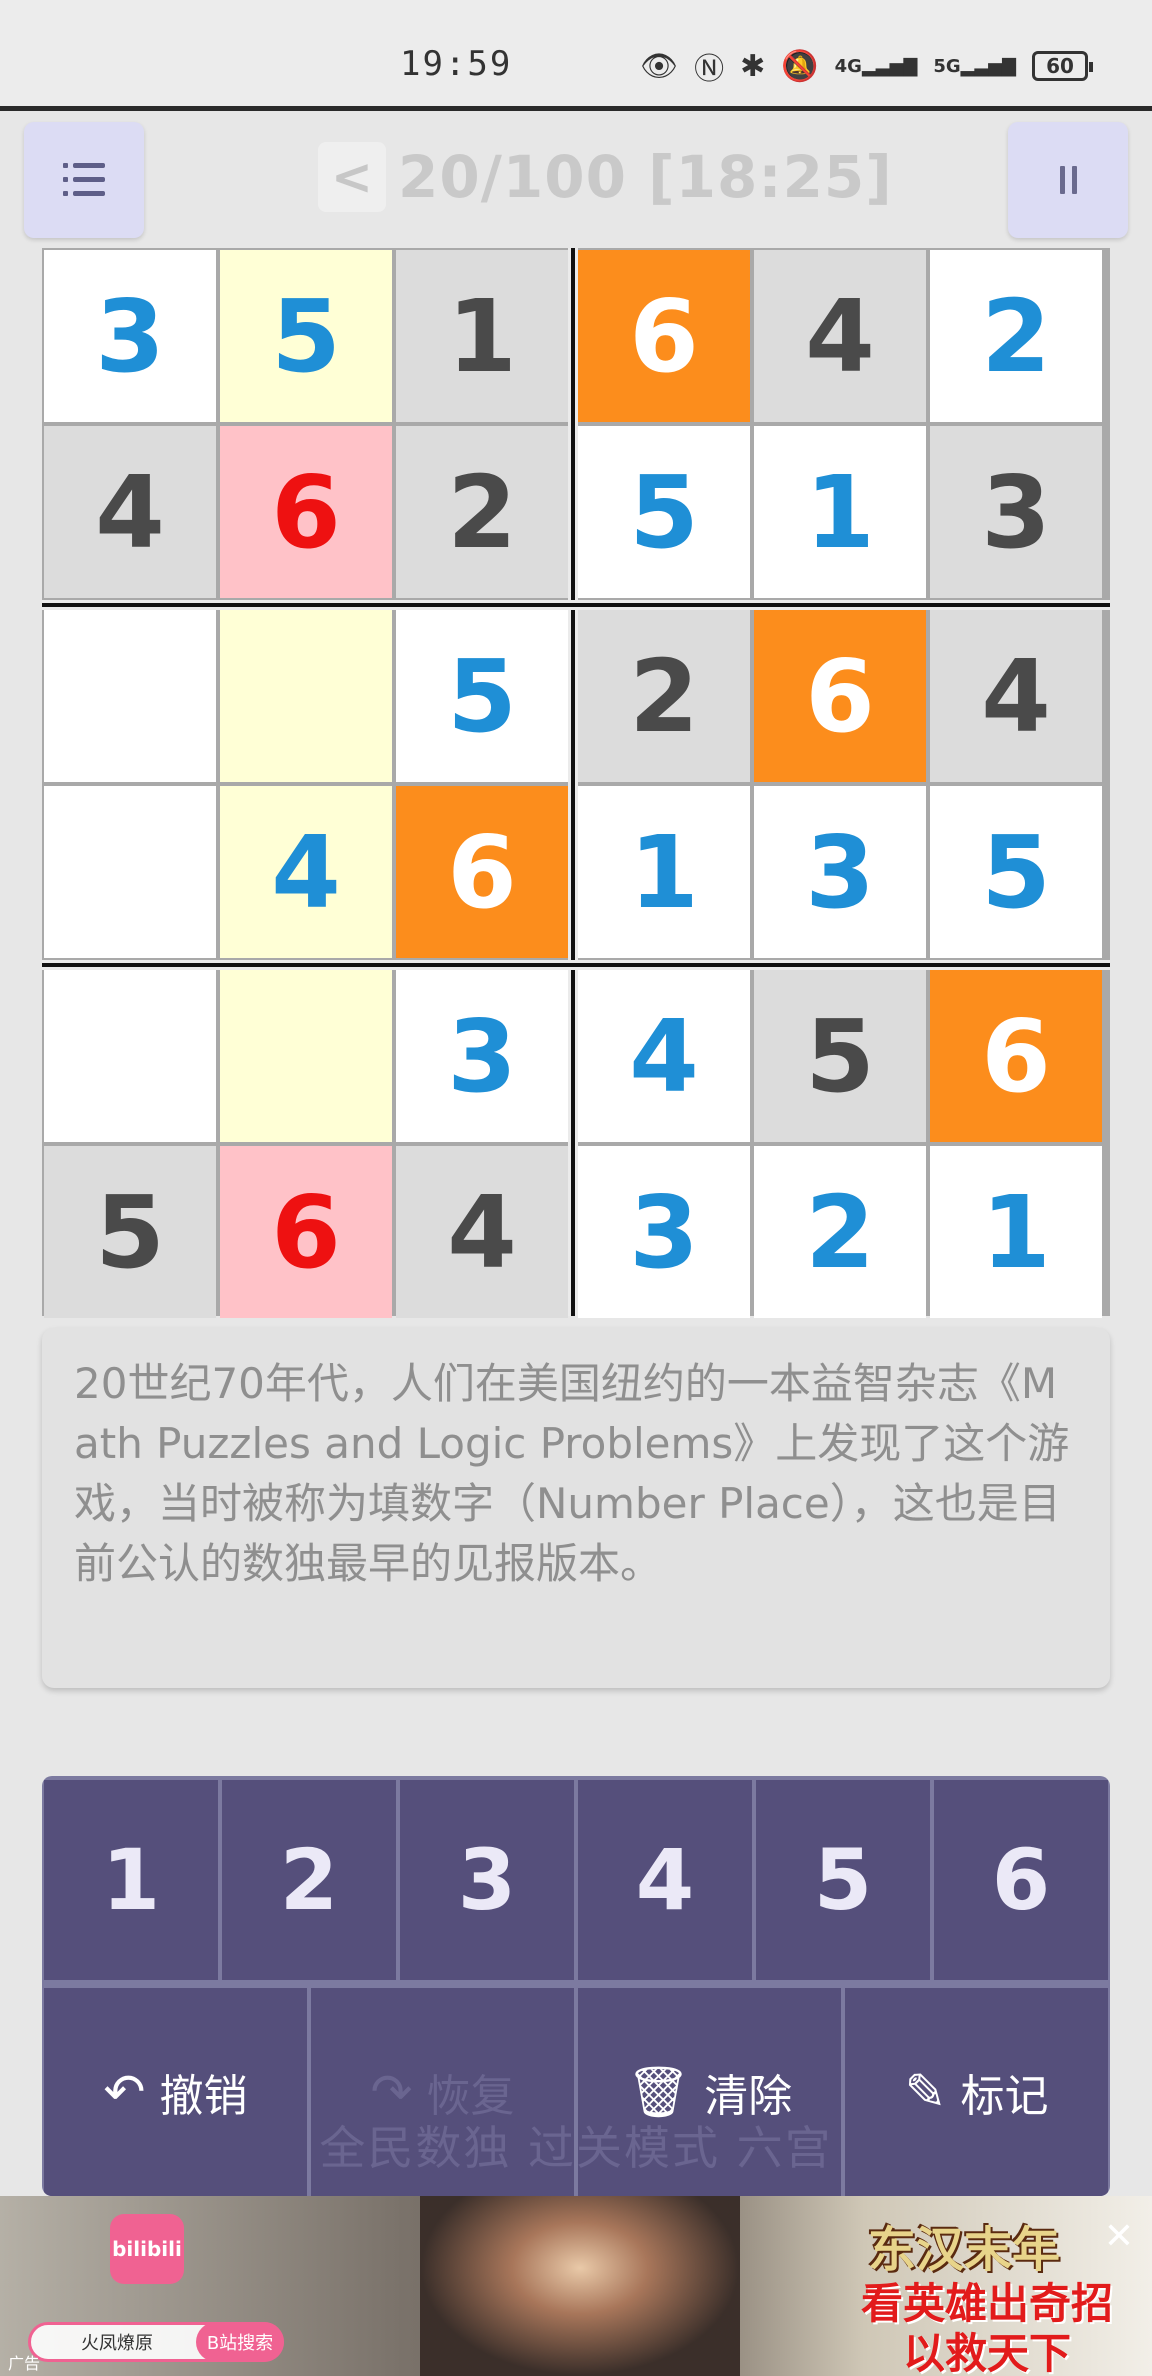 This screenshot has width=1152, height=2376. What do you see at coordinates (1016, 336) in the screenshot?
I see `board-cell-r1-c6: 2` at bounding box center [1016, 336].